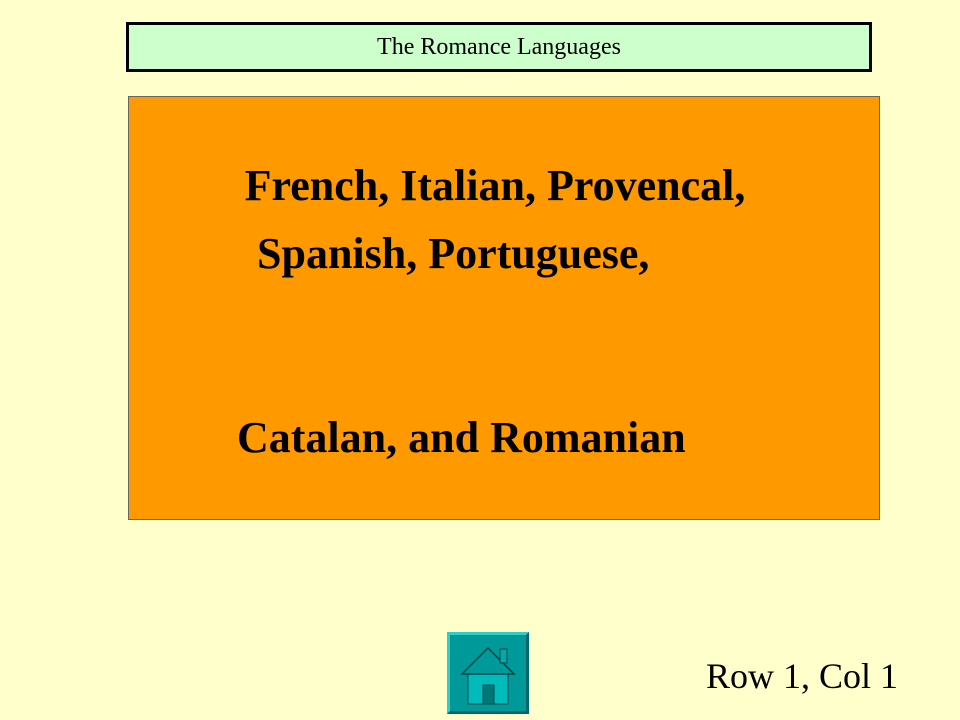 The height and width of the screenshot is (720, 960). What do you see at coordinates (802, 676) in the screenshot?
I see `cell-position-label: Row 1, Col 1` at bounding box center [802, 676].